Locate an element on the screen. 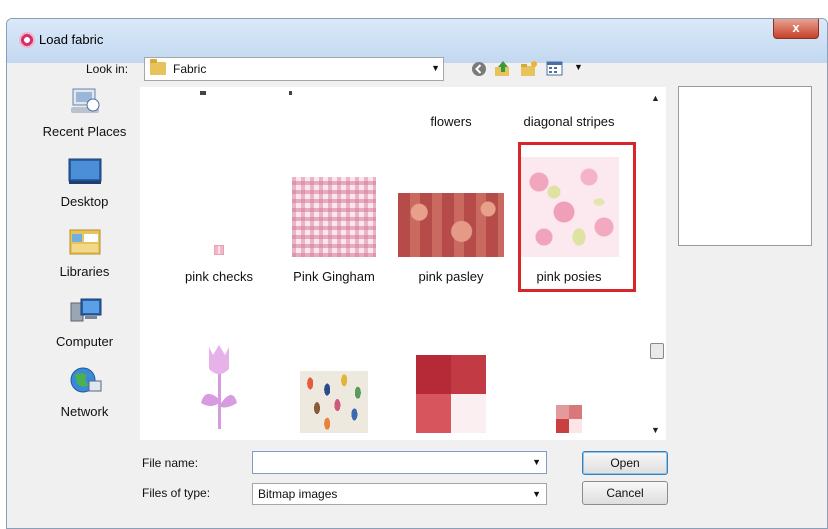 The height and width of the screenshot is (529, 828). place-computer: Computer is located at coordinates (84, 322).